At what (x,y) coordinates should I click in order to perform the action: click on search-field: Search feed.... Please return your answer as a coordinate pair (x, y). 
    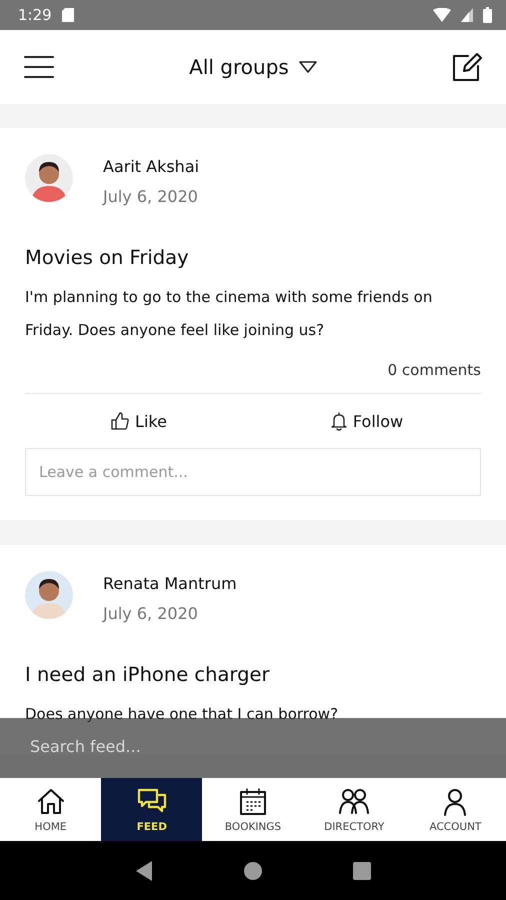
    Looking at the image, I should click on (140, 746).